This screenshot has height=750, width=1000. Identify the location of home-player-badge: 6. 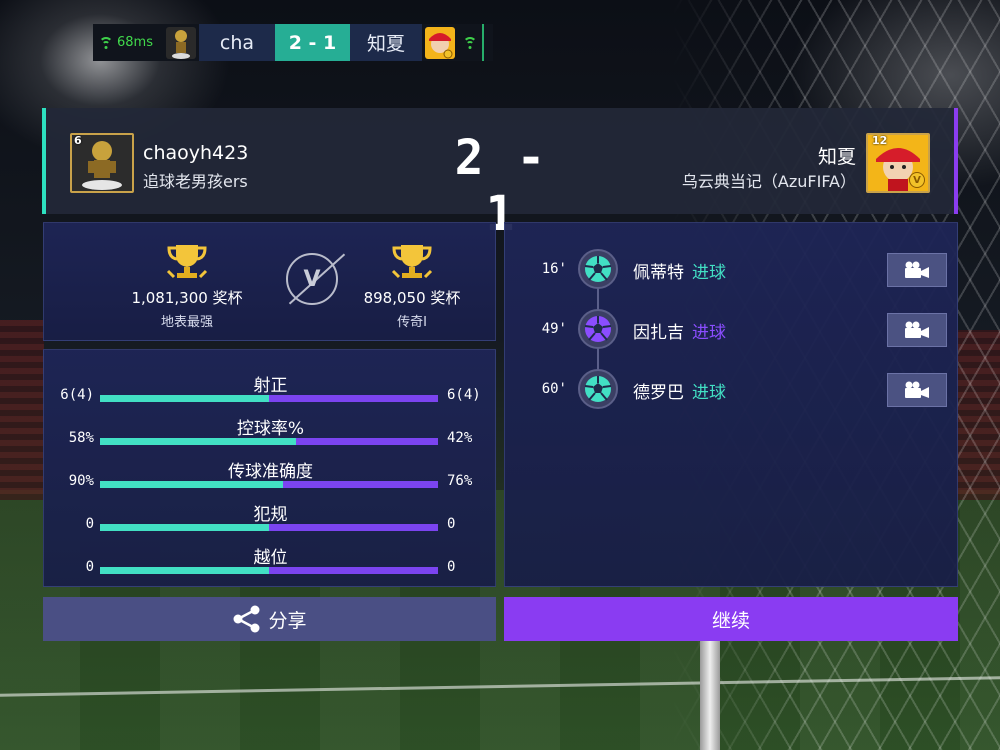
(102, 163).